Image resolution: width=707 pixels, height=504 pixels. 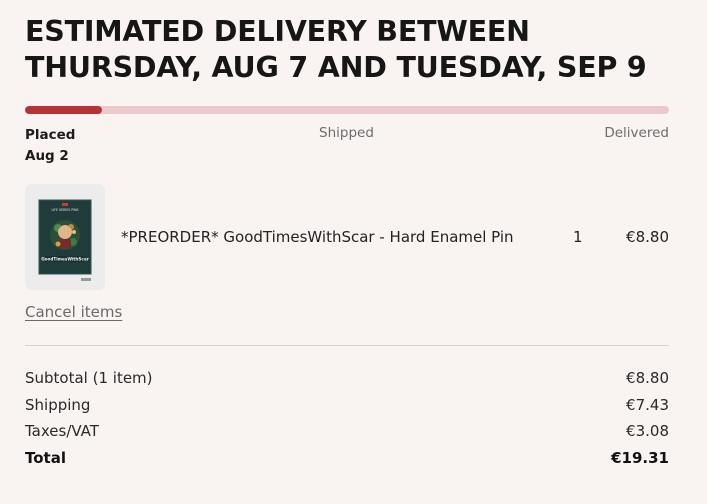 What do you see at coordinates (647, 378) in the screenshot?
I see `subtotal-value: €8.80` at bounding box center [647, 378].